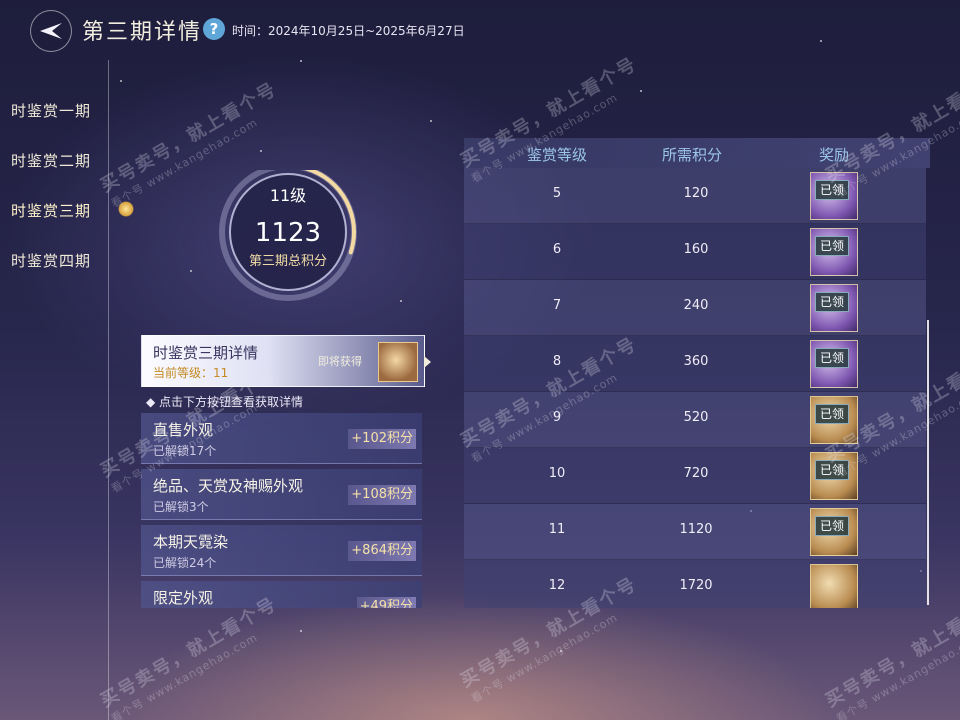 This screenshot has width=960, height=720. I want to click on nav-item-period-1: 时鉴赏一期, so click(51, 110).